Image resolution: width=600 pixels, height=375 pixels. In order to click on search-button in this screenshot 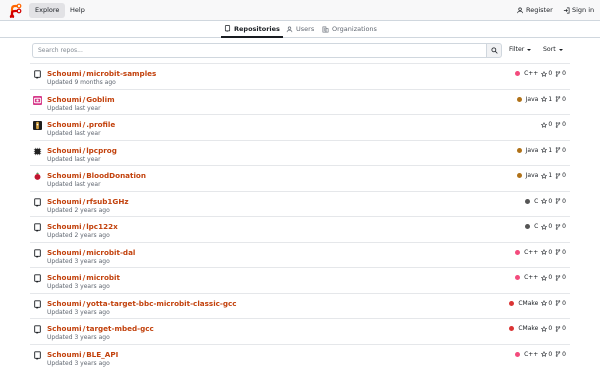, I will do `click(494, 50)`.